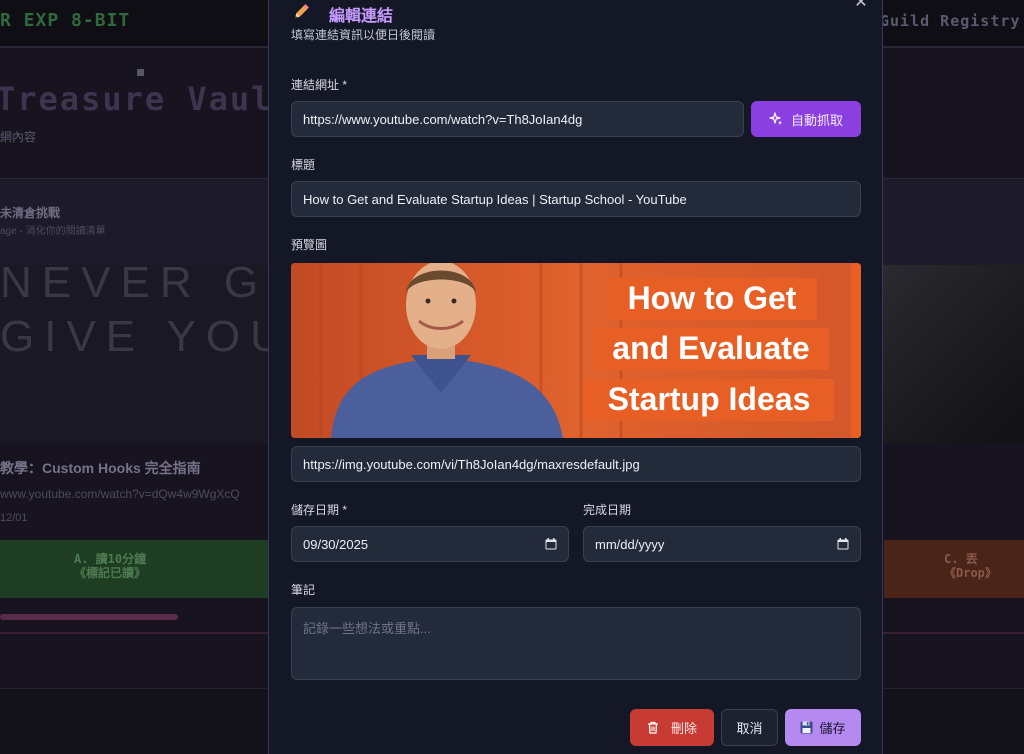  What do you see at coordinates (970, 573) in the screenshot?
I see `background-drop-line2: 《Drop》` at bounding box center [970, 573].